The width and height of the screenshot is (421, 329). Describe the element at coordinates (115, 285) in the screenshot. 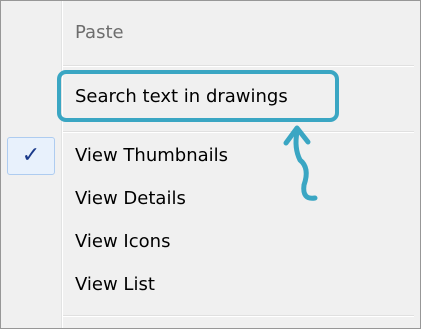

I see `menu-item-view-list: View List` at that location.